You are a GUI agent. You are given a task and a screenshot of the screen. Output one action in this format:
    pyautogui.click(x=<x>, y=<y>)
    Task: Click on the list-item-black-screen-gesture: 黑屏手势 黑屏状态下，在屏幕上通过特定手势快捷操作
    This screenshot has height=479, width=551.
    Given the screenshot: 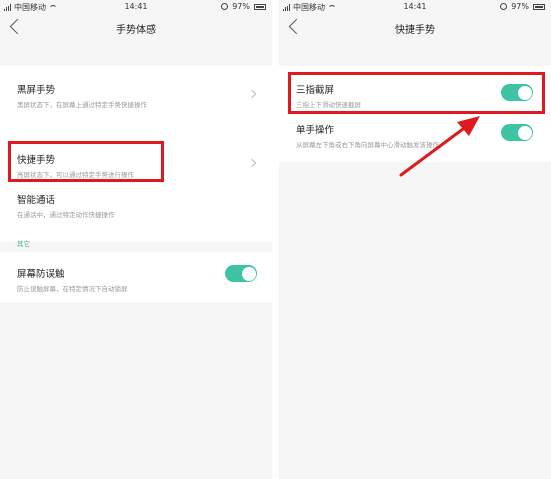 What is the action you would take?
    pyautogui.click(x=82, y=95)
    